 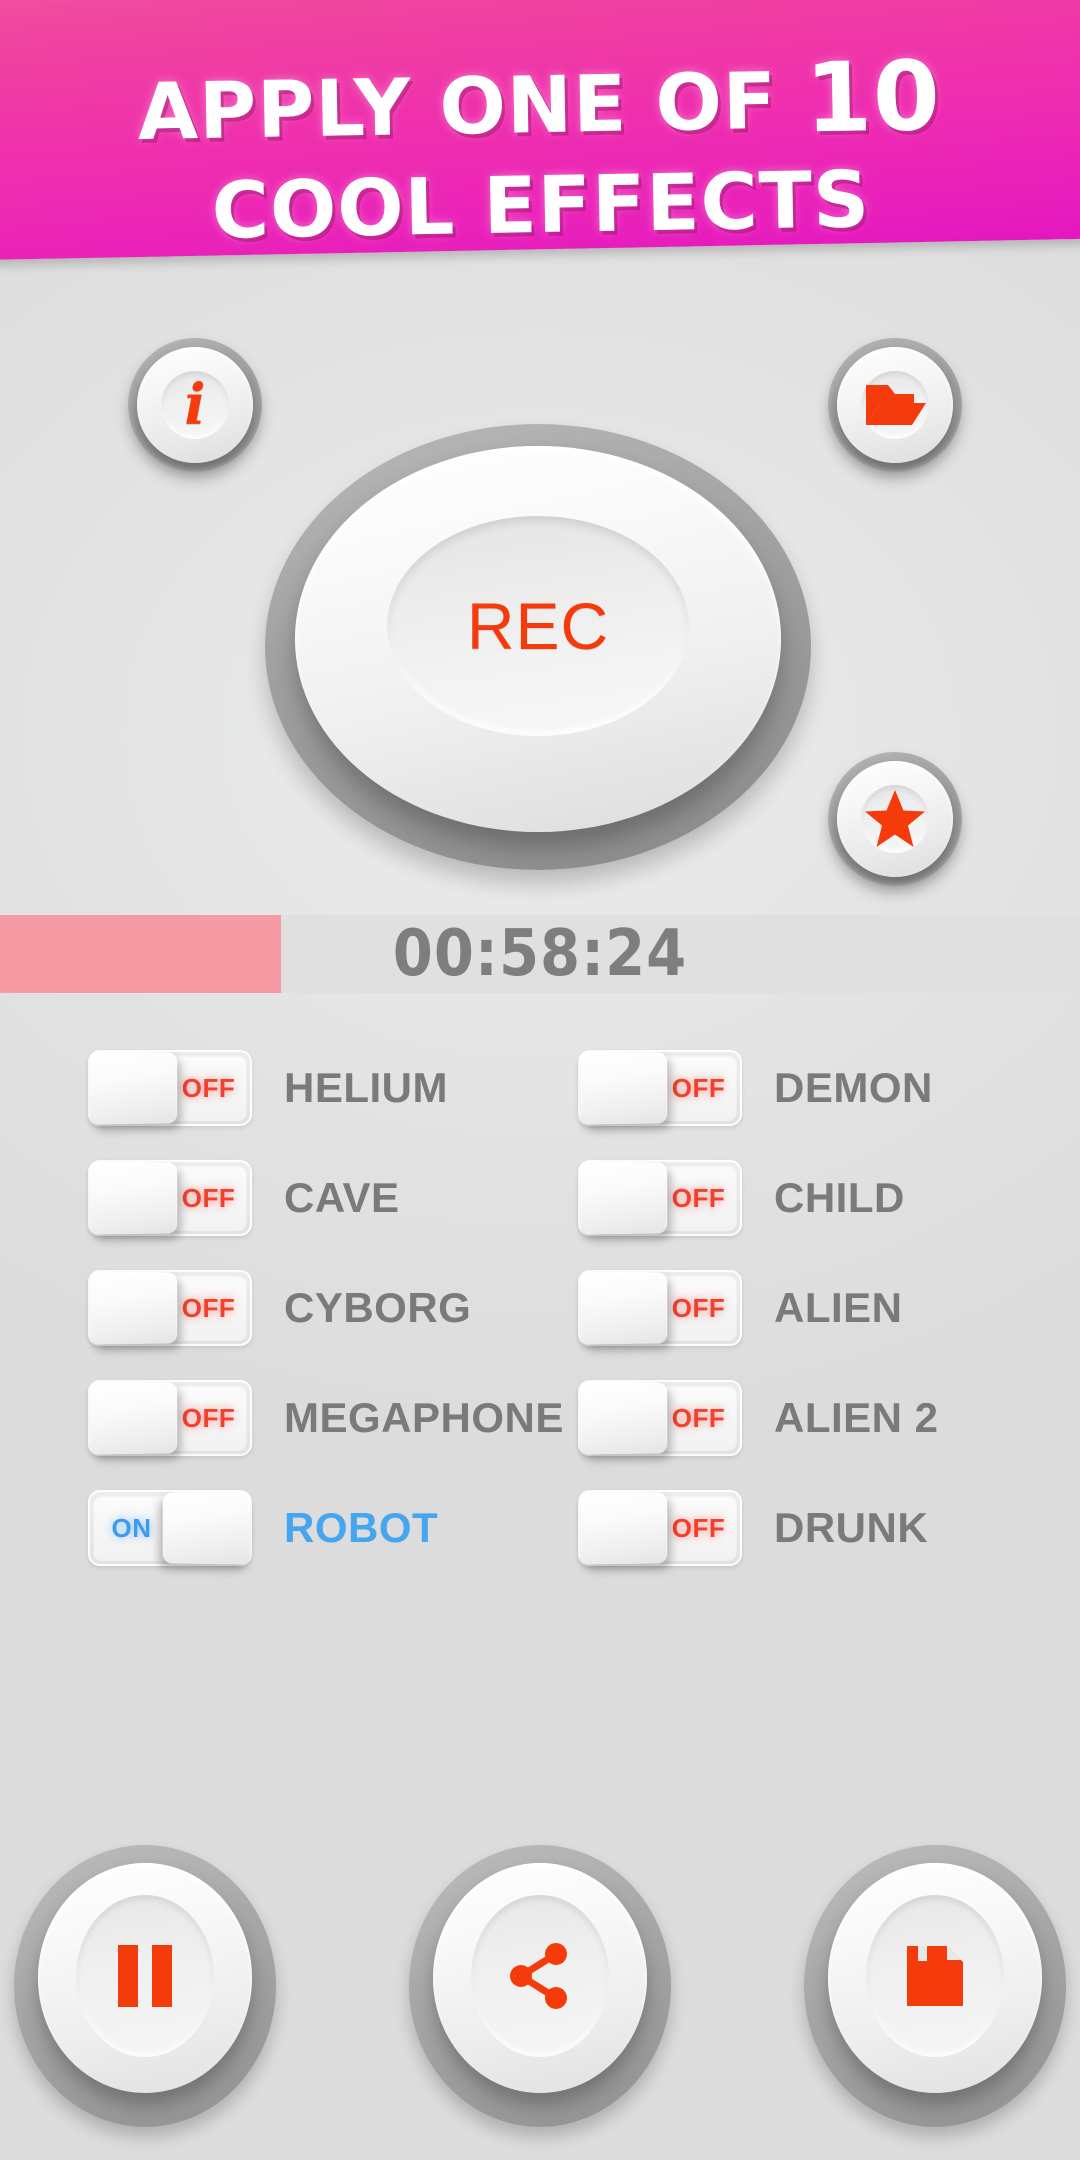 I want to click on info-button-cap: i, so click(x=195, y=405).